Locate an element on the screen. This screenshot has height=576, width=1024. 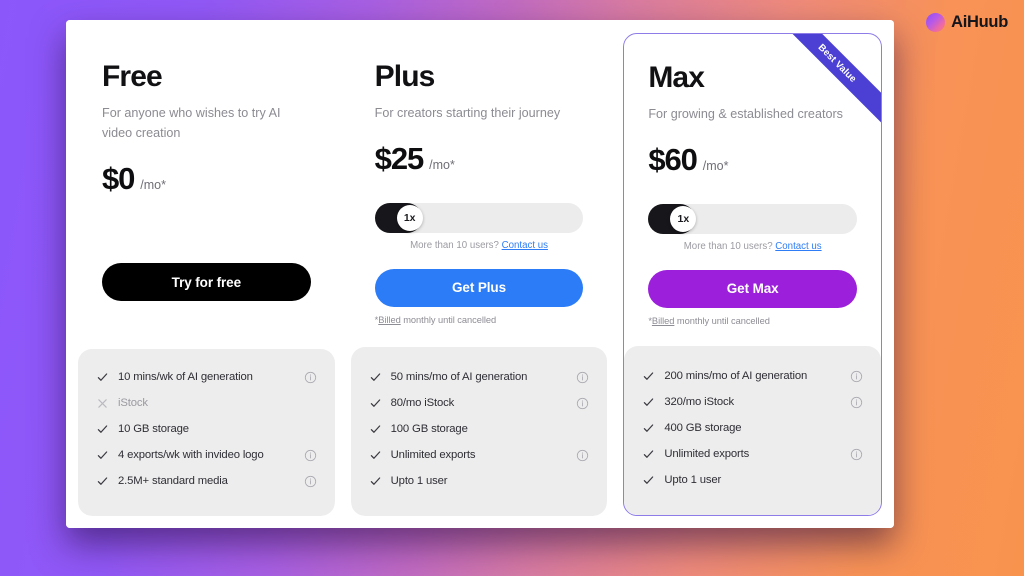
list-item: 400 GB storage is located at coordinates (752, 428).